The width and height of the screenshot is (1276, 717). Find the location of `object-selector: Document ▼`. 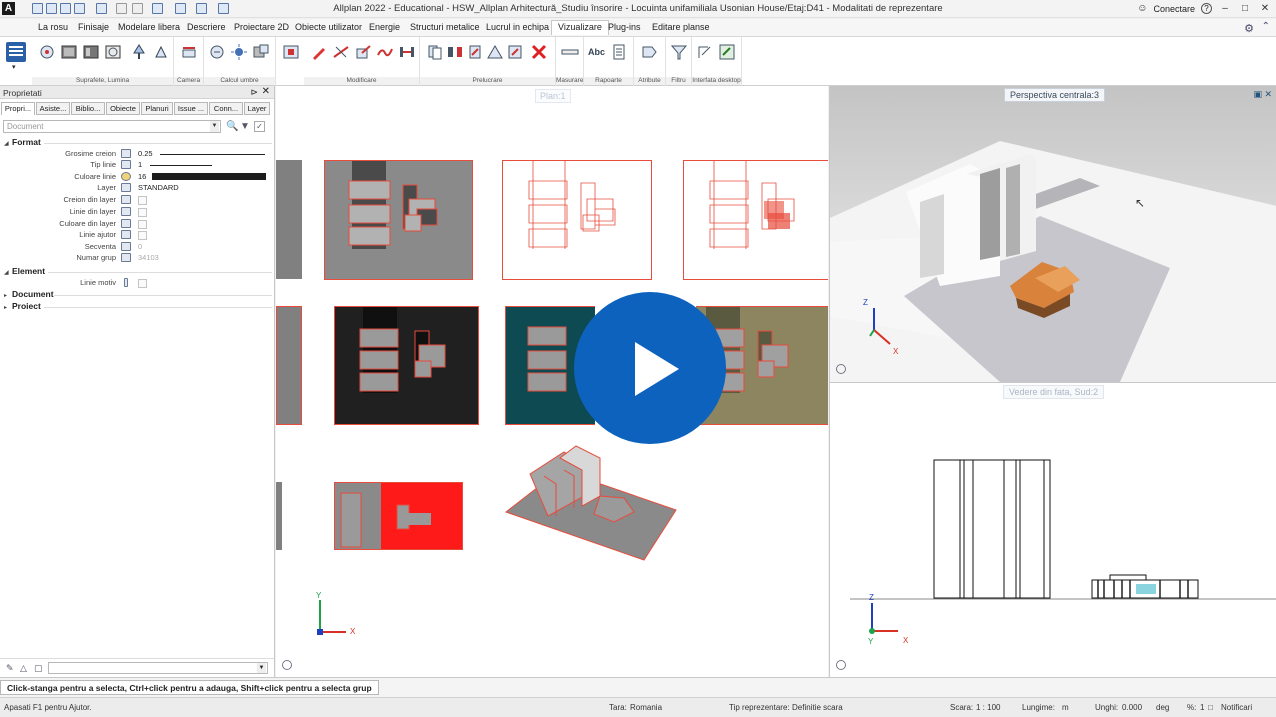

object-selector: Document ▼ is located at coordinates (112, 126).